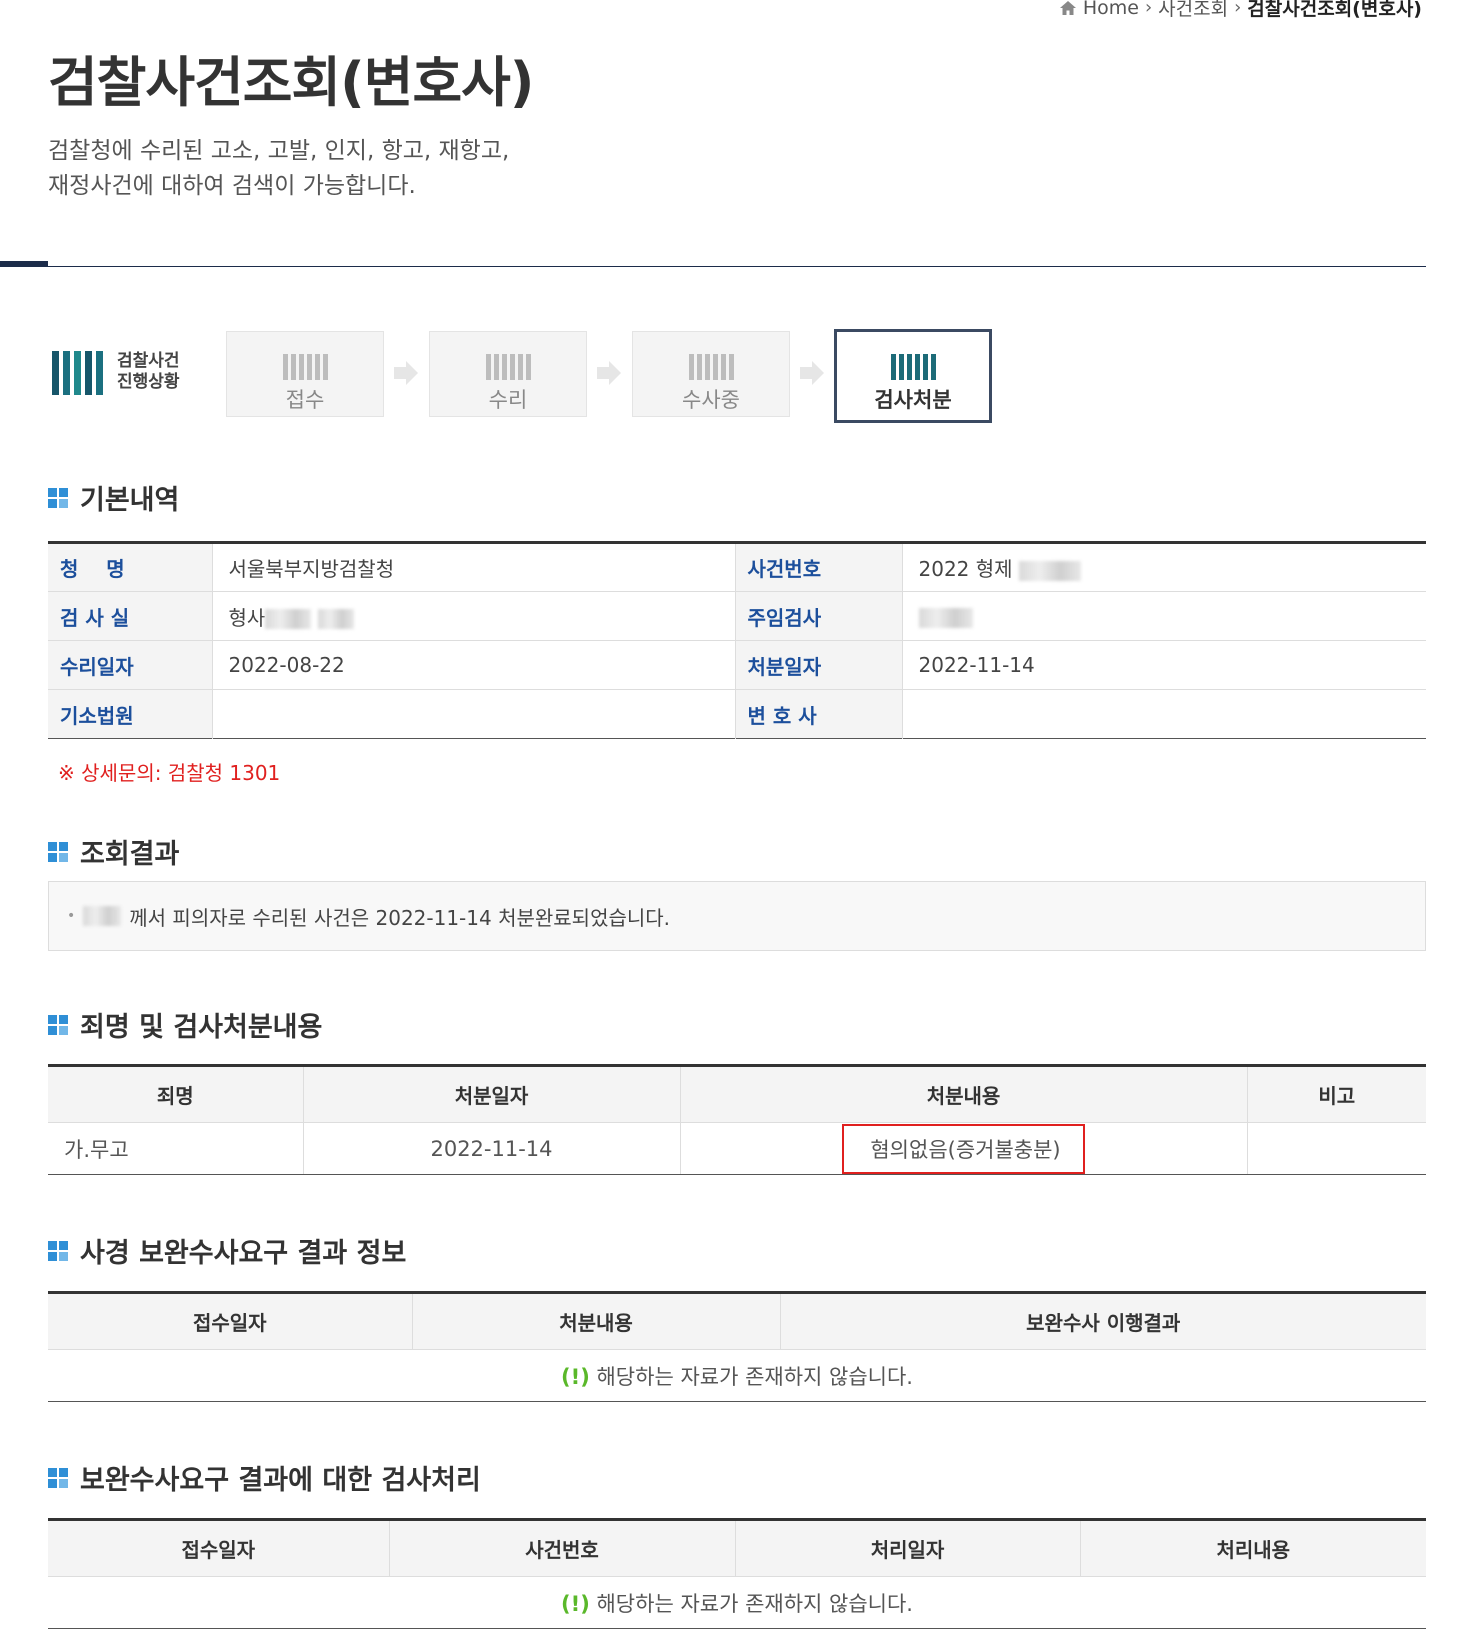 The height and width of the screenshot is (1630, 1468). Describe the element at coordinates (713, 266) in the screenshot. I see `title-rule` at that location.